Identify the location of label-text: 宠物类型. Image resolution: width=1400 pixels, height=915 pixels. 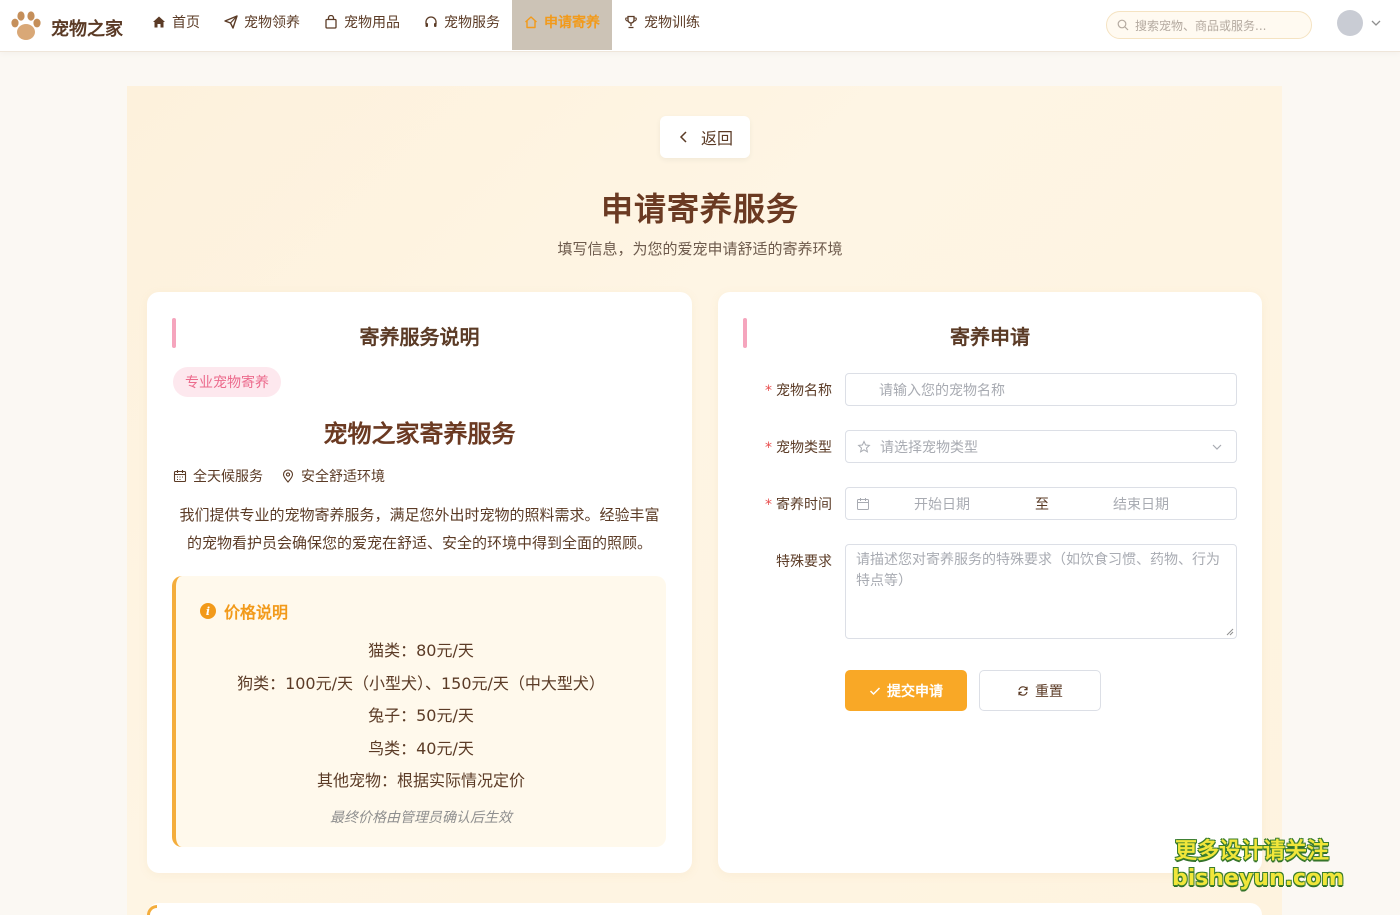
(804, 448).